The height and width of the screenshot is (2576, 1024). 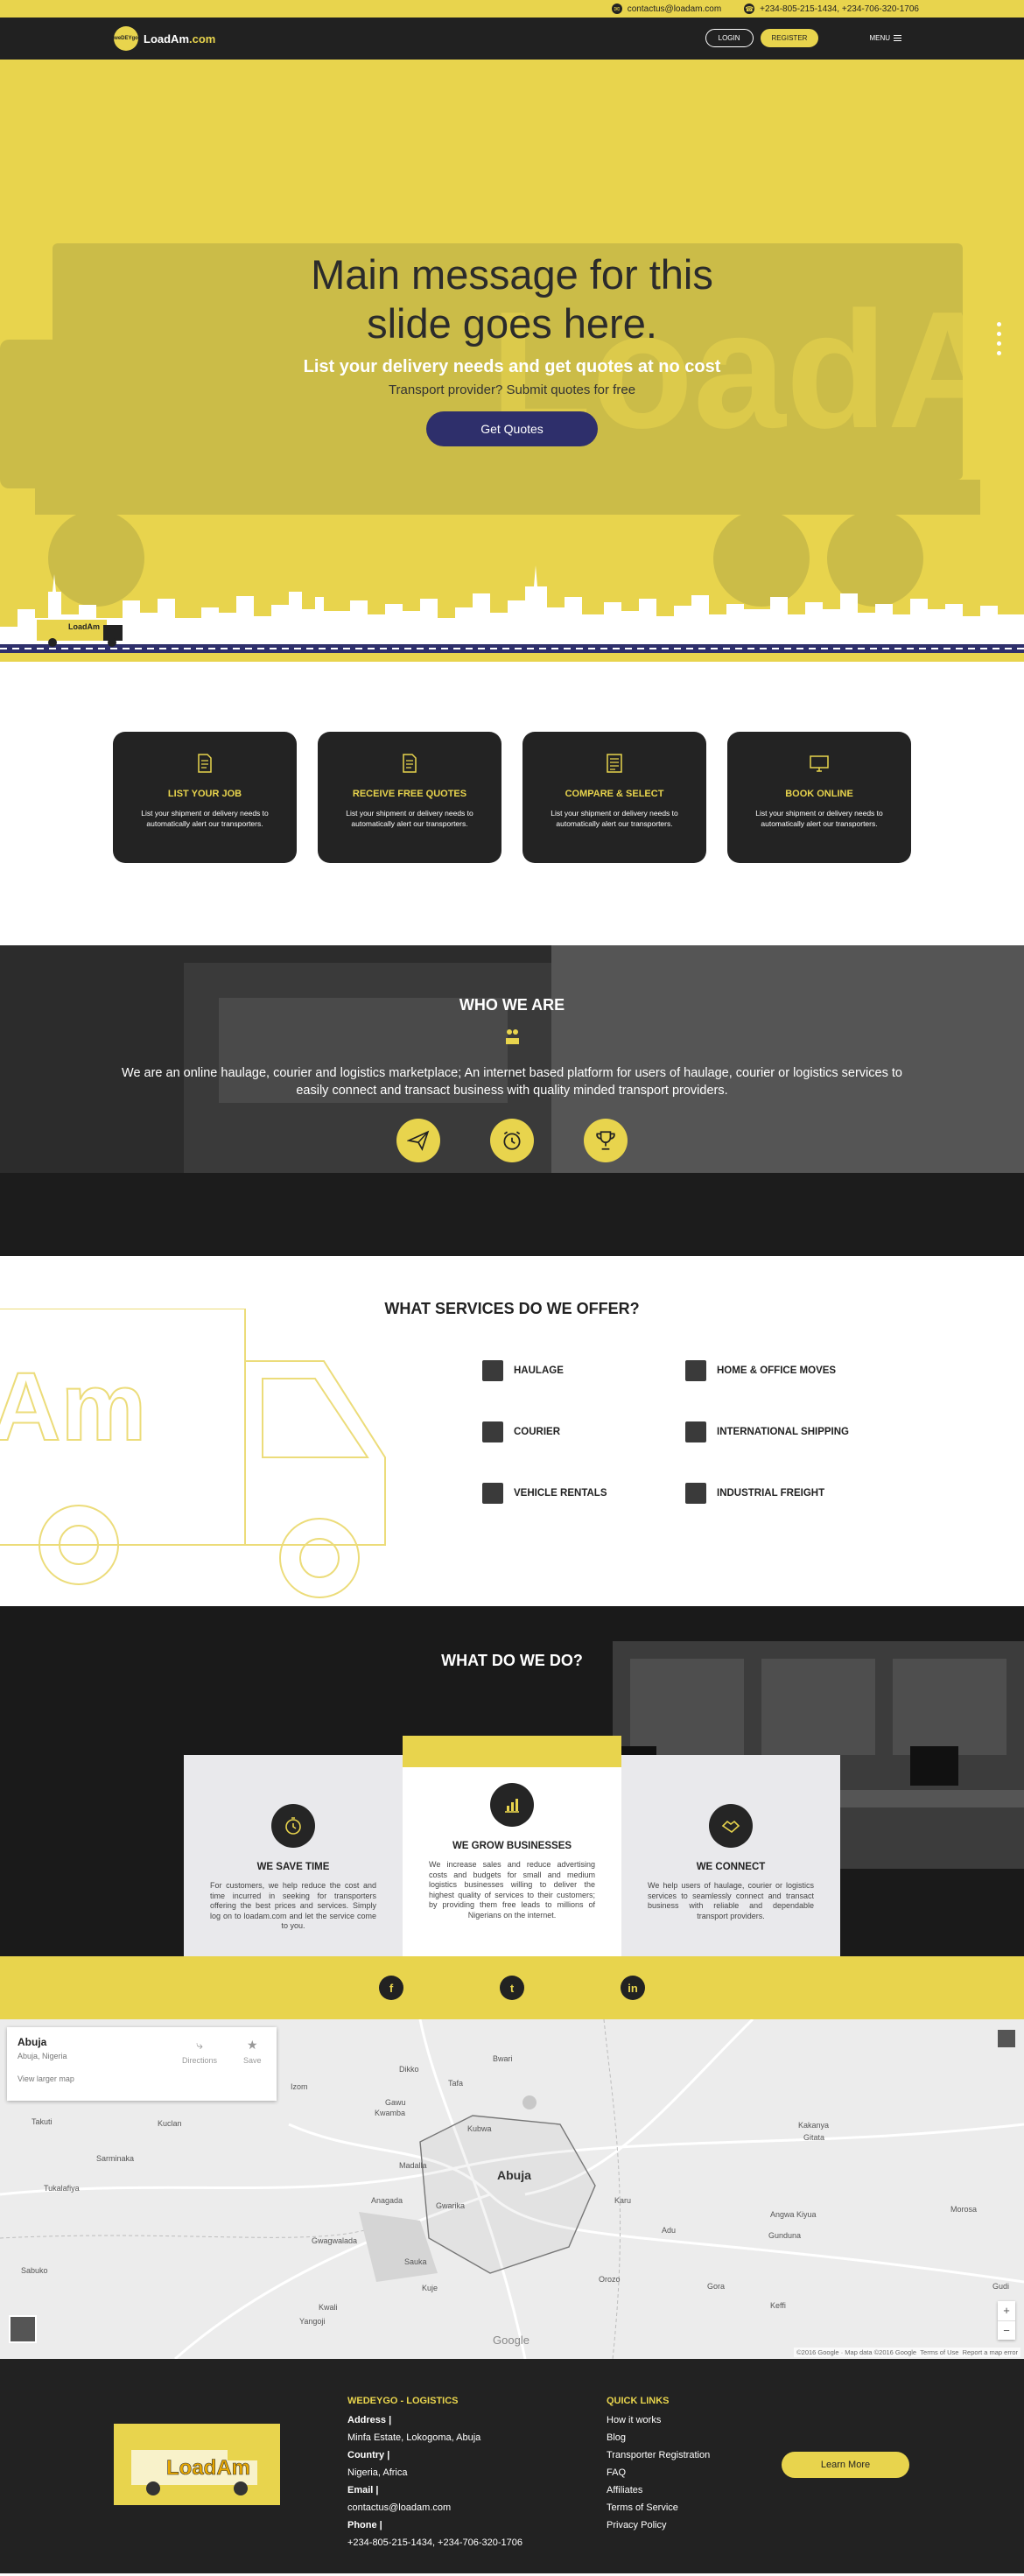 I want to click on hero-title: Main message for this slide goes here., so click(x=512, y=299).